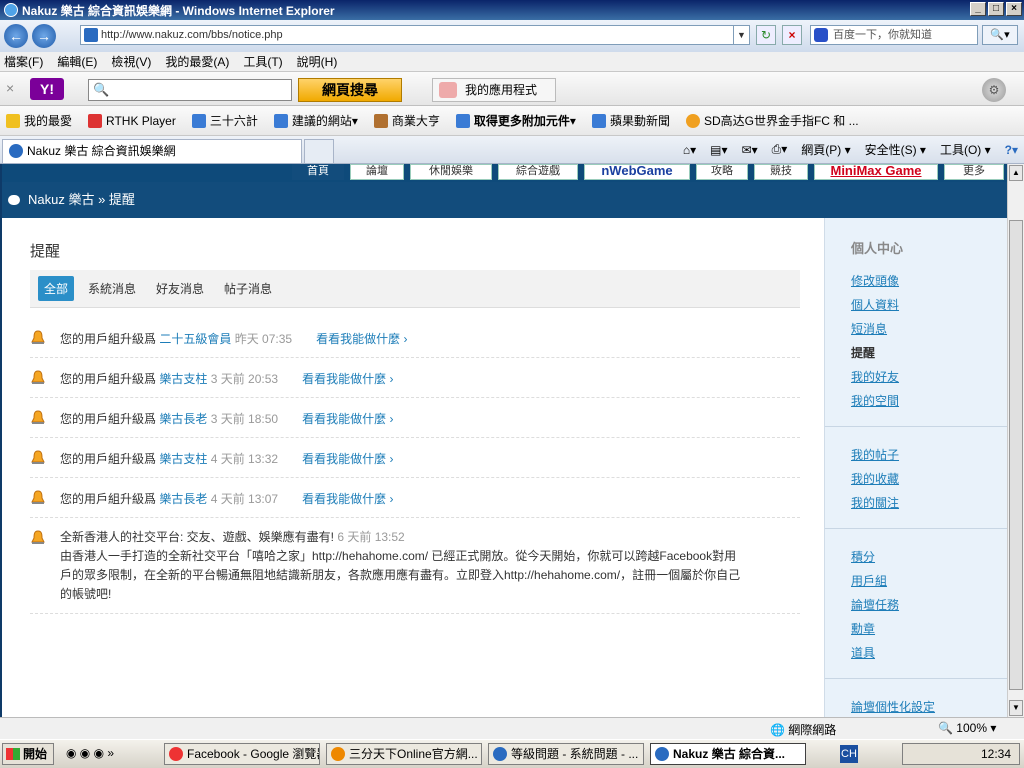 This screenshot has height=768, width=1024. Describe the element at coordinates (44, 36) in the screenshot. I see `forward-button: →` at that location.